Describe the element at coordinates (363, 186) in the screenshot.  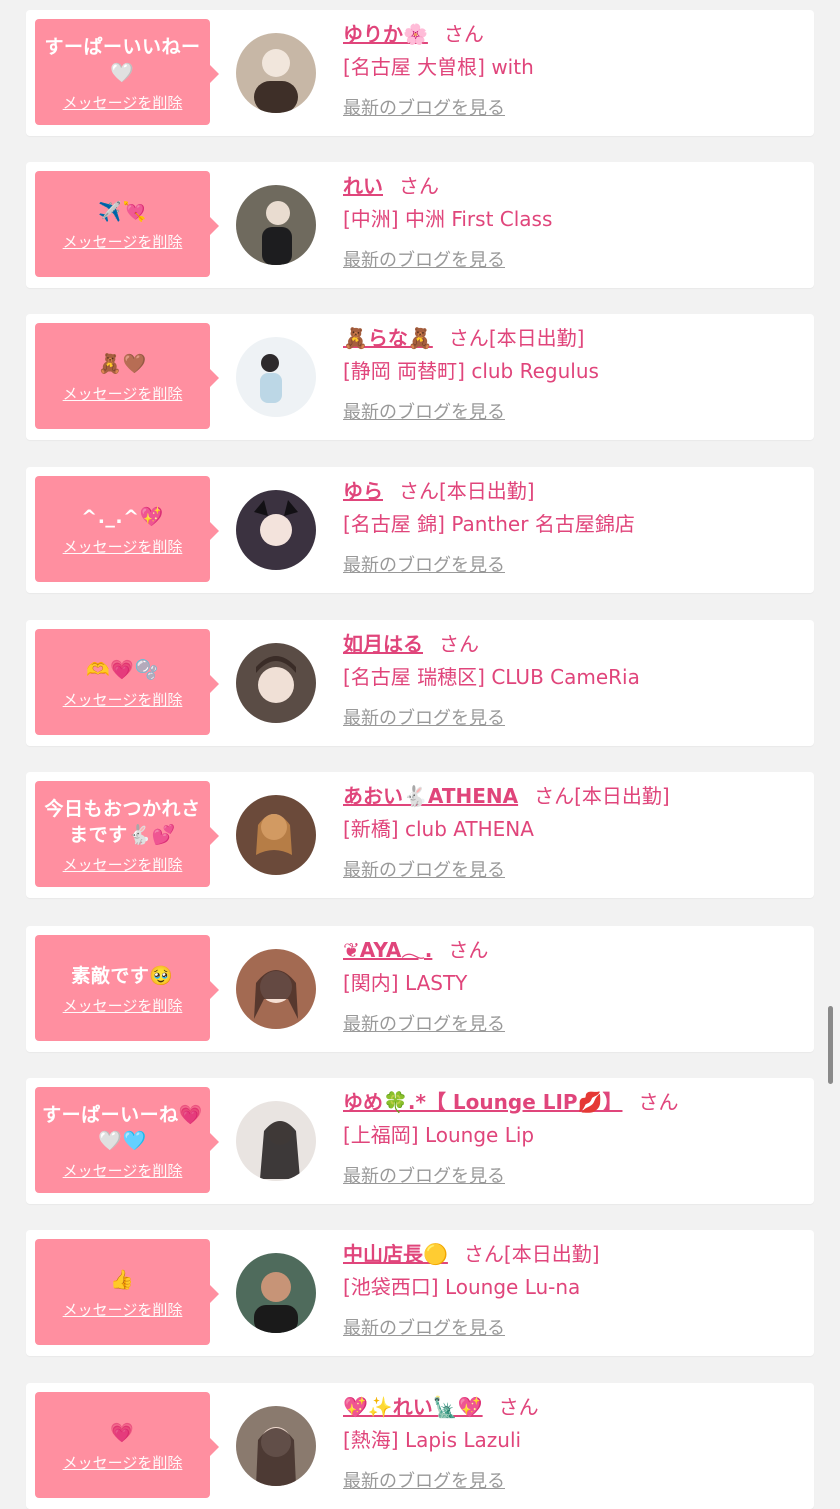
I see `sender-name-link: れい` at that location.